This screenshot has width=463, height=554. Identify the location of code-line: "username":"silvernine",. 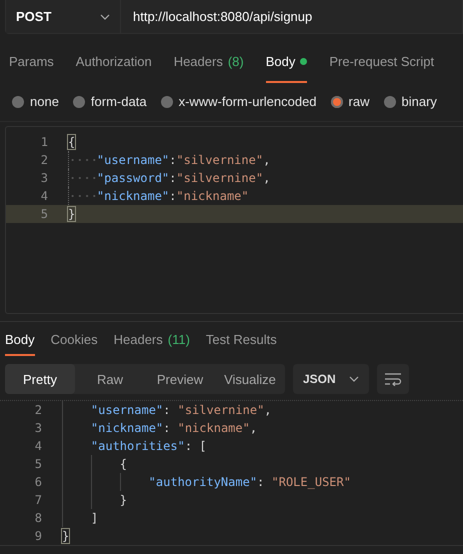
(183, 159).